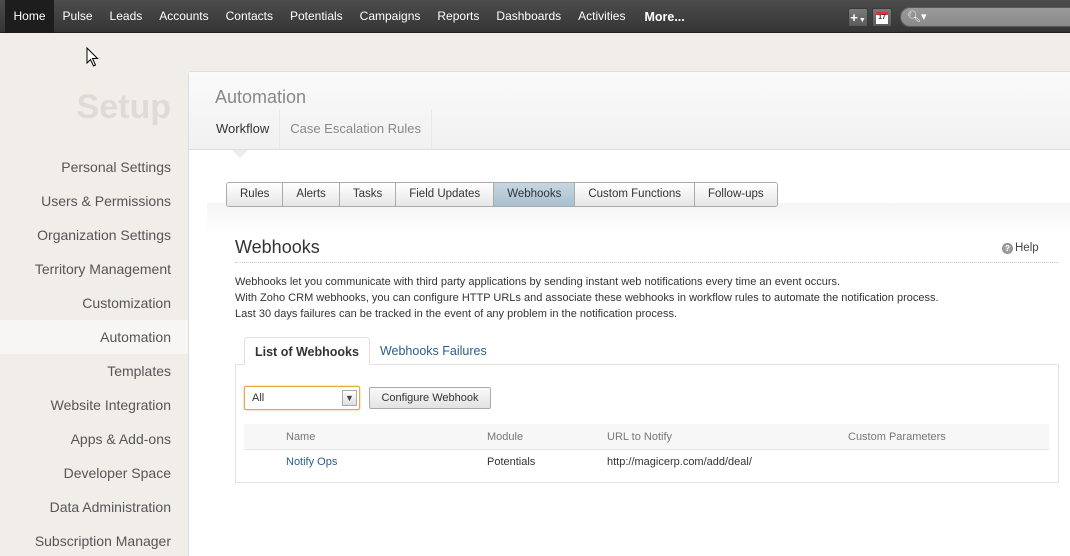 The image size is (1070, 556). Describe the element at coordinates (94, 303) in the screenshot. I see `sidebar-item-customization: Customization` at that location.